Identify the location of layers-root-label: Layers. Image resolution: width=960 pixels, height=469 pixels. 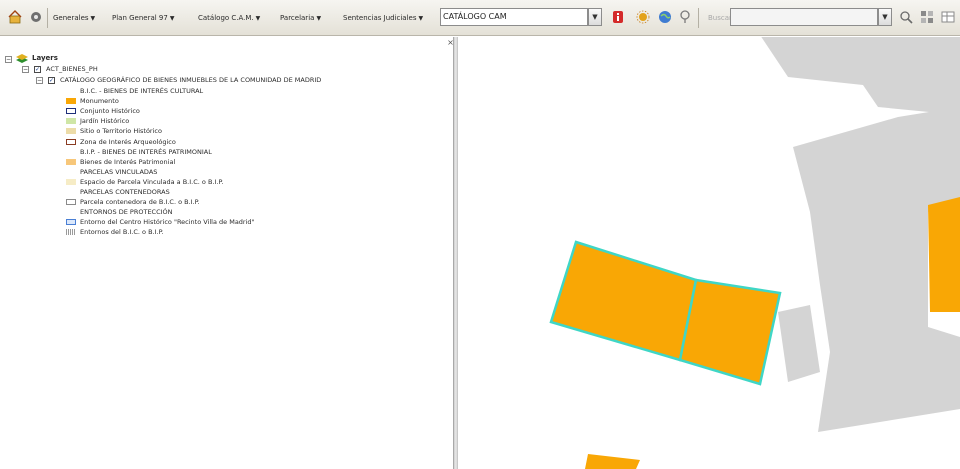
(45, 58).